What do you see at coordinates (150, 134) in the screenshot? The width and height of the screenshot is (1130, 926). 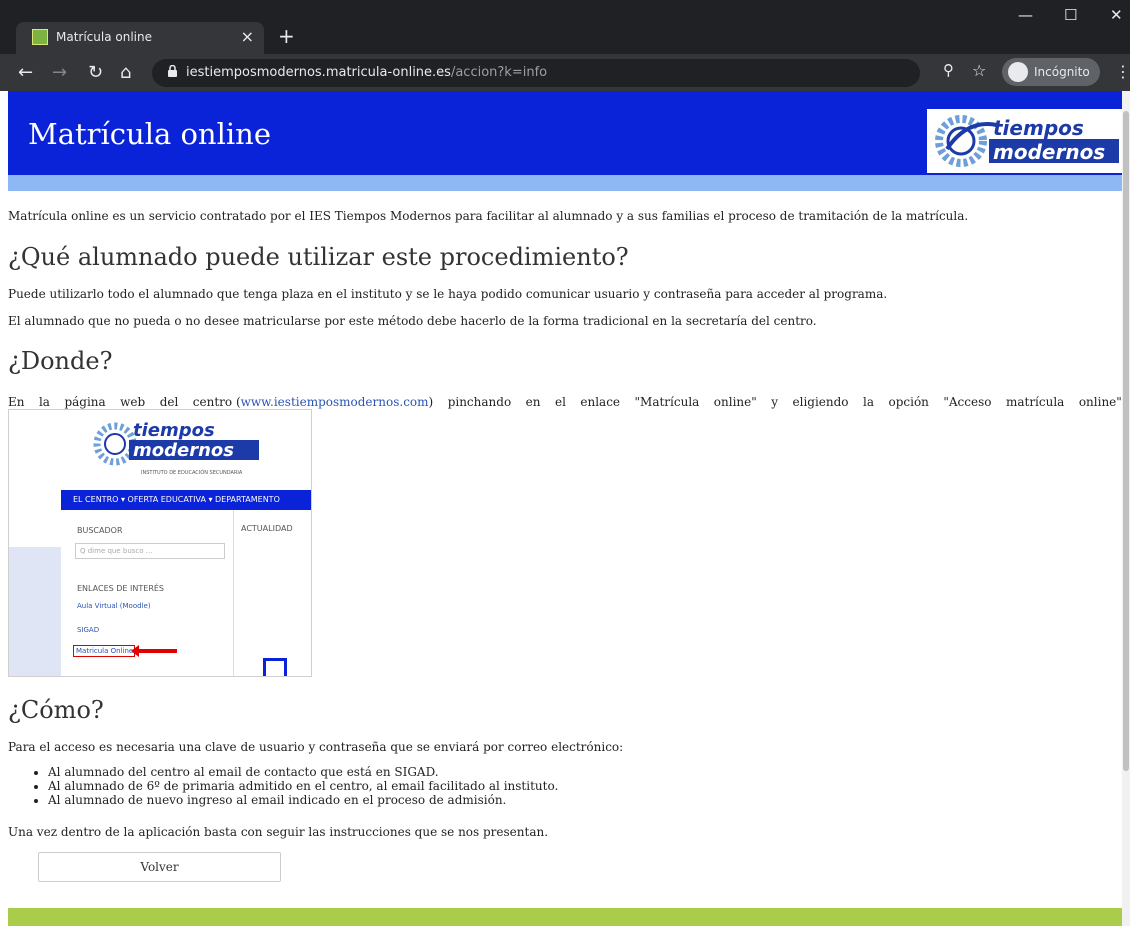 I see `page-title: Matrícula online` at bounding box center [150, 134].